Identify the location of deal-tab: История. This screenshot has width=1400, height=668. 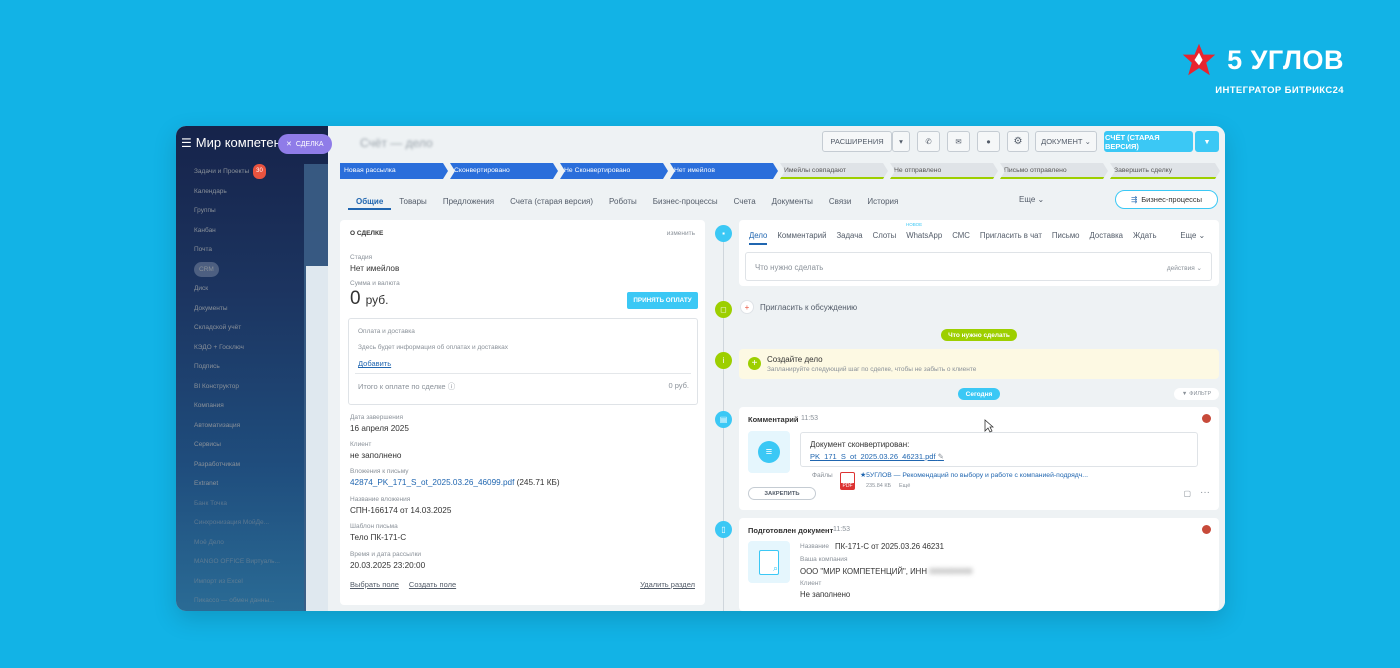
(882, 202).